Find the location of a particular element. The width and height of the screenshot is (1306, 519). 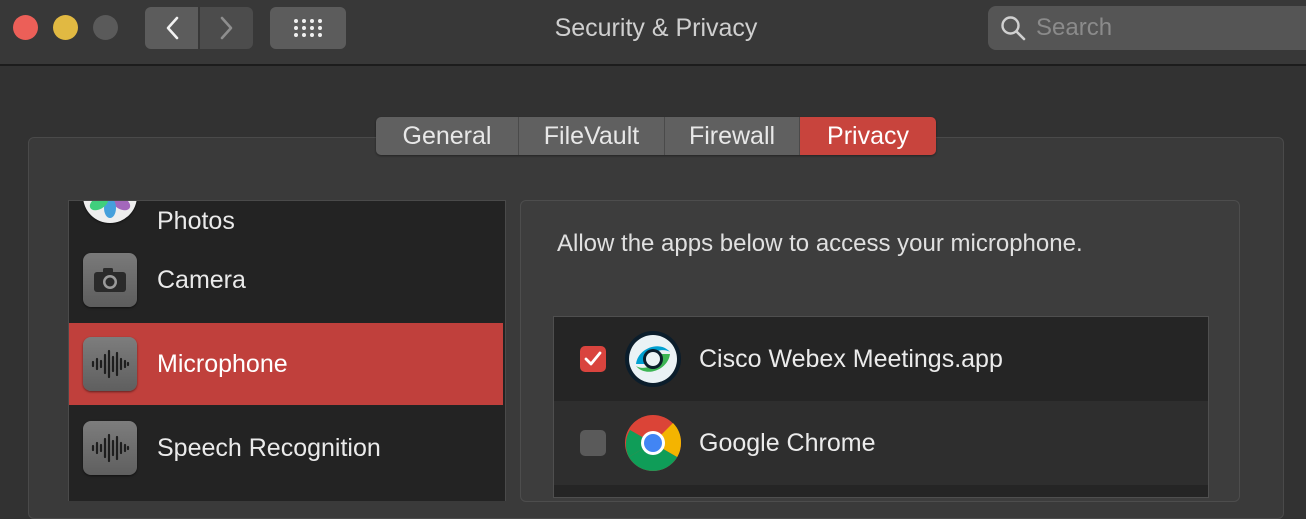

grid-icon is located at coordinates (308, 28).